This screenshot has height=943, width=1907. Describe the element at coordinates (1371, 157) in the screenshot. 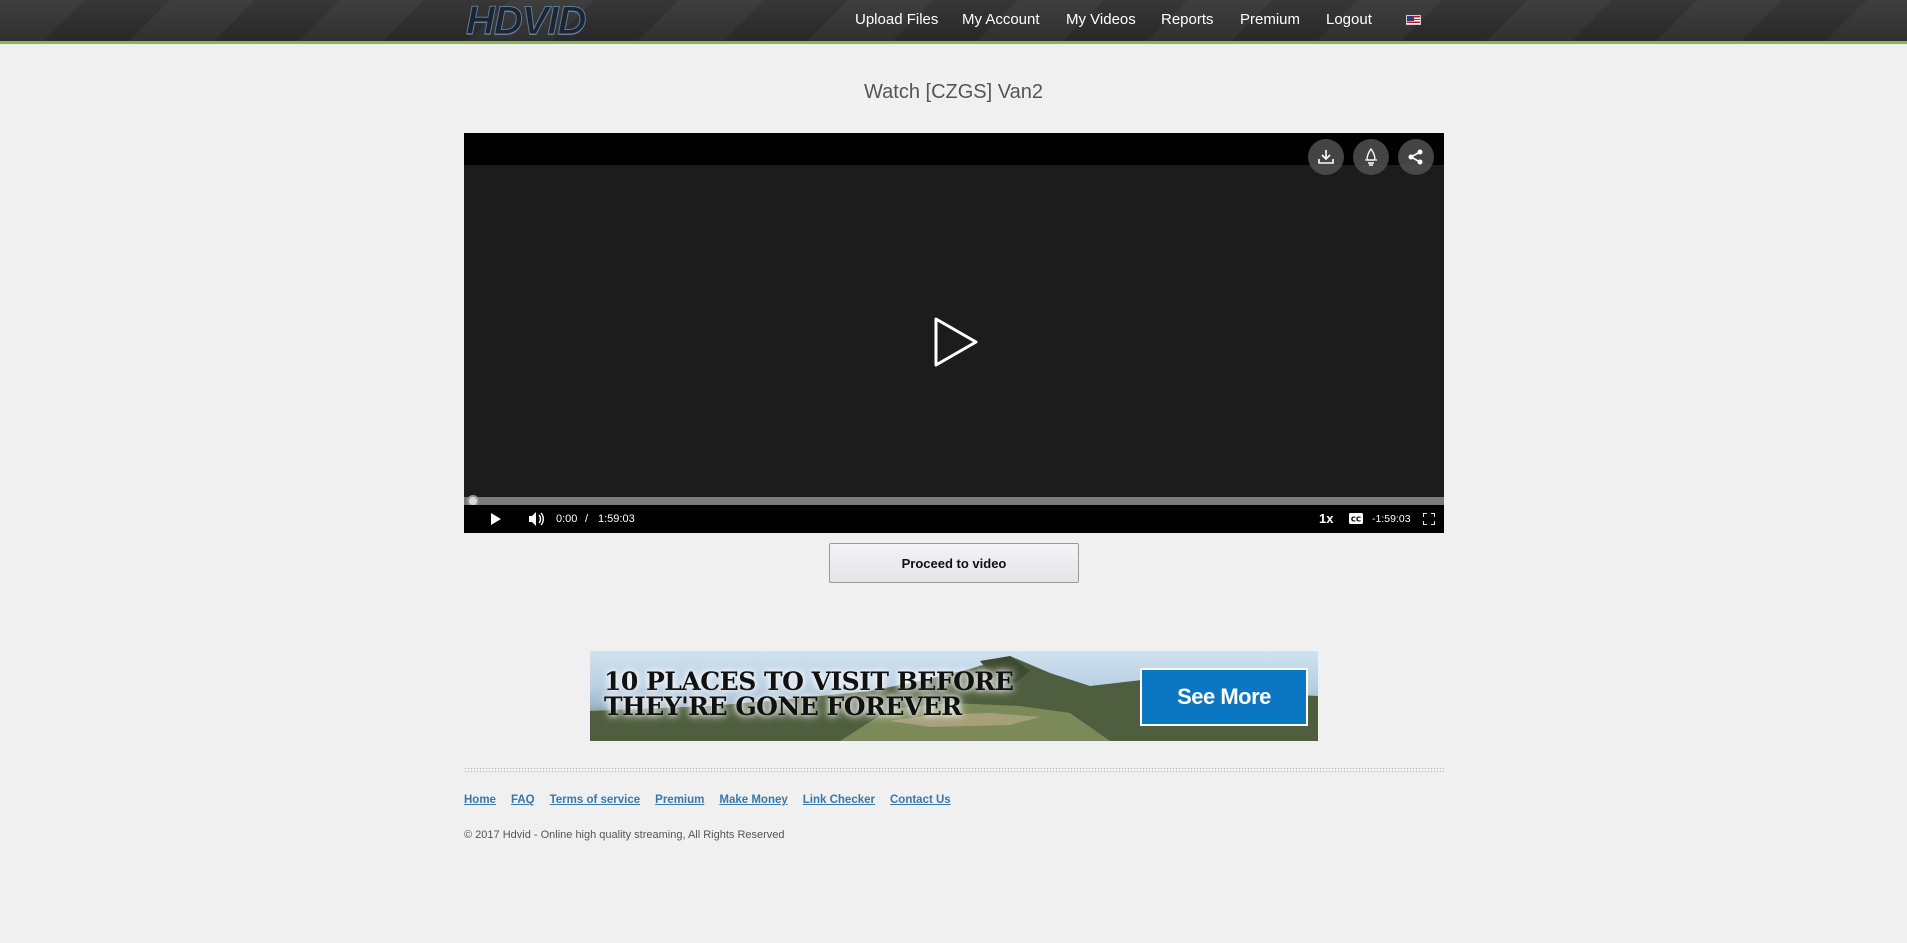

I see `lightbulb-icon` at that location.